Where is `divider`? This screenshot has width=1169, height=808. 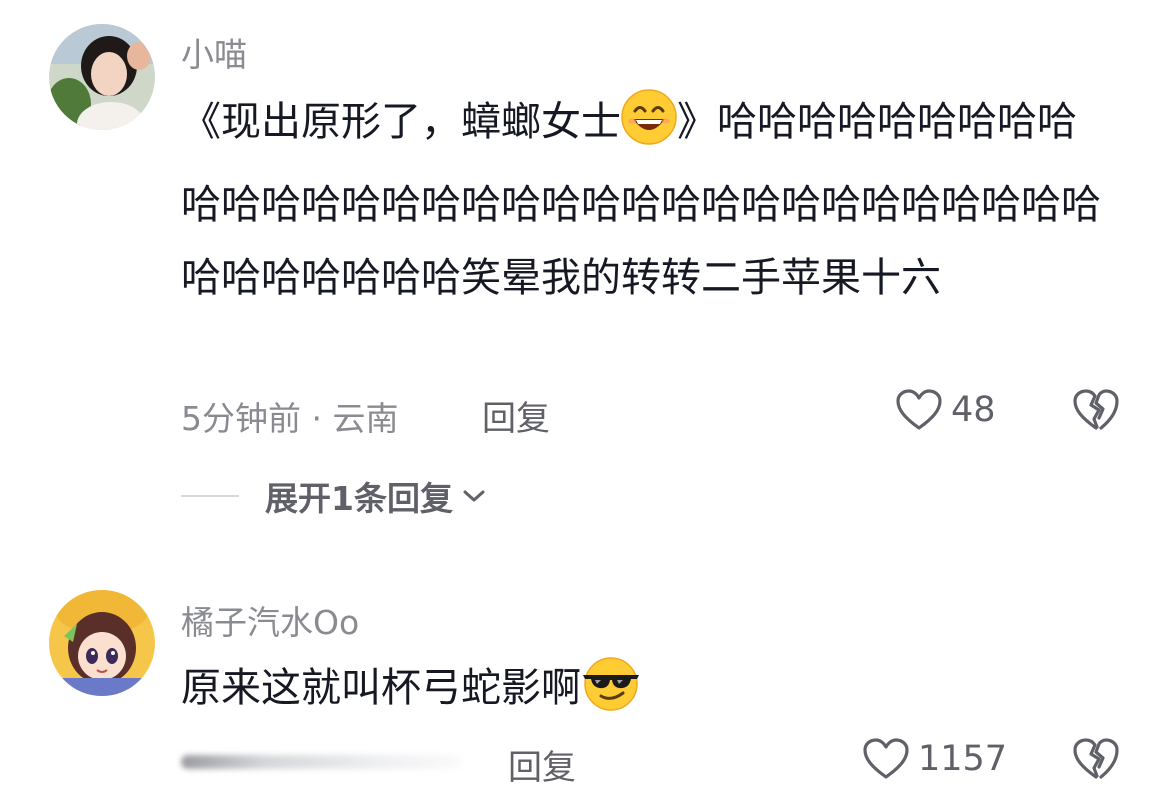 divider is located at coordinates (210, 496).